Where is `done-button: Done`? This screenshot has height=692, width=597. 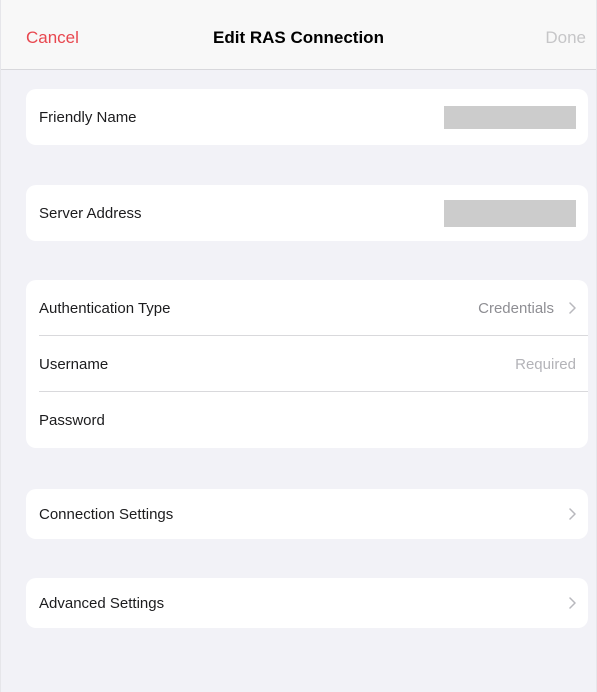
done-button: Done is located at coordinates (565, 38).